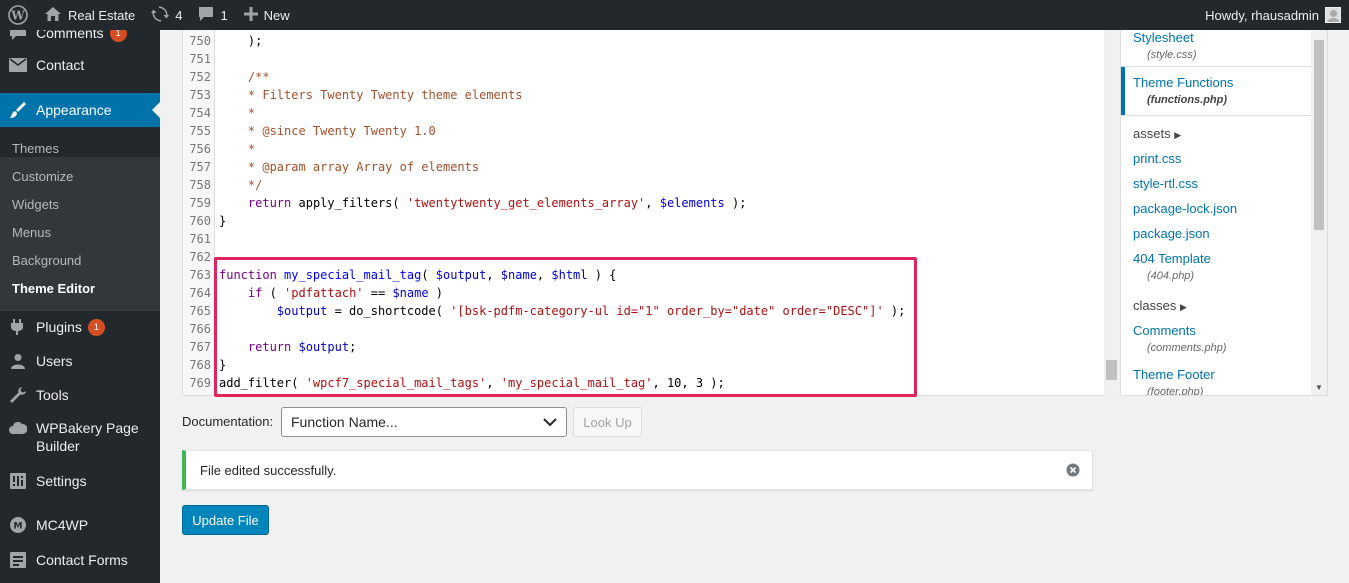 This screenshot has width=1349, height=583. Describe the element at coordinates (1164, 330) in the screenshot. I see `file-comments: Comments` at that location.